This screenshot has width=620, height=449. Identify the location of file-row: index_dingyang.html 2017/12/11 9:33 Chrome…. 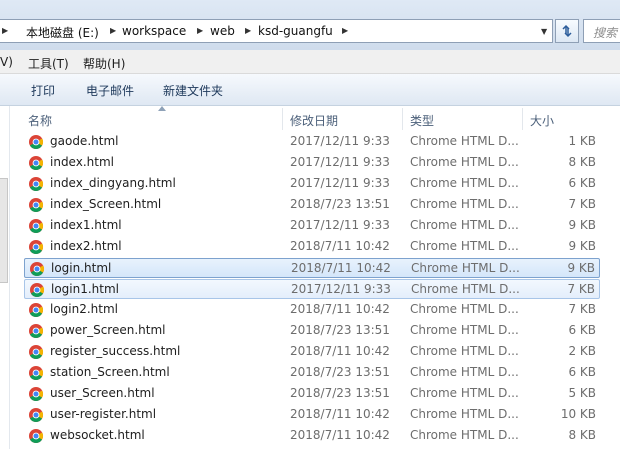
(312, 184).